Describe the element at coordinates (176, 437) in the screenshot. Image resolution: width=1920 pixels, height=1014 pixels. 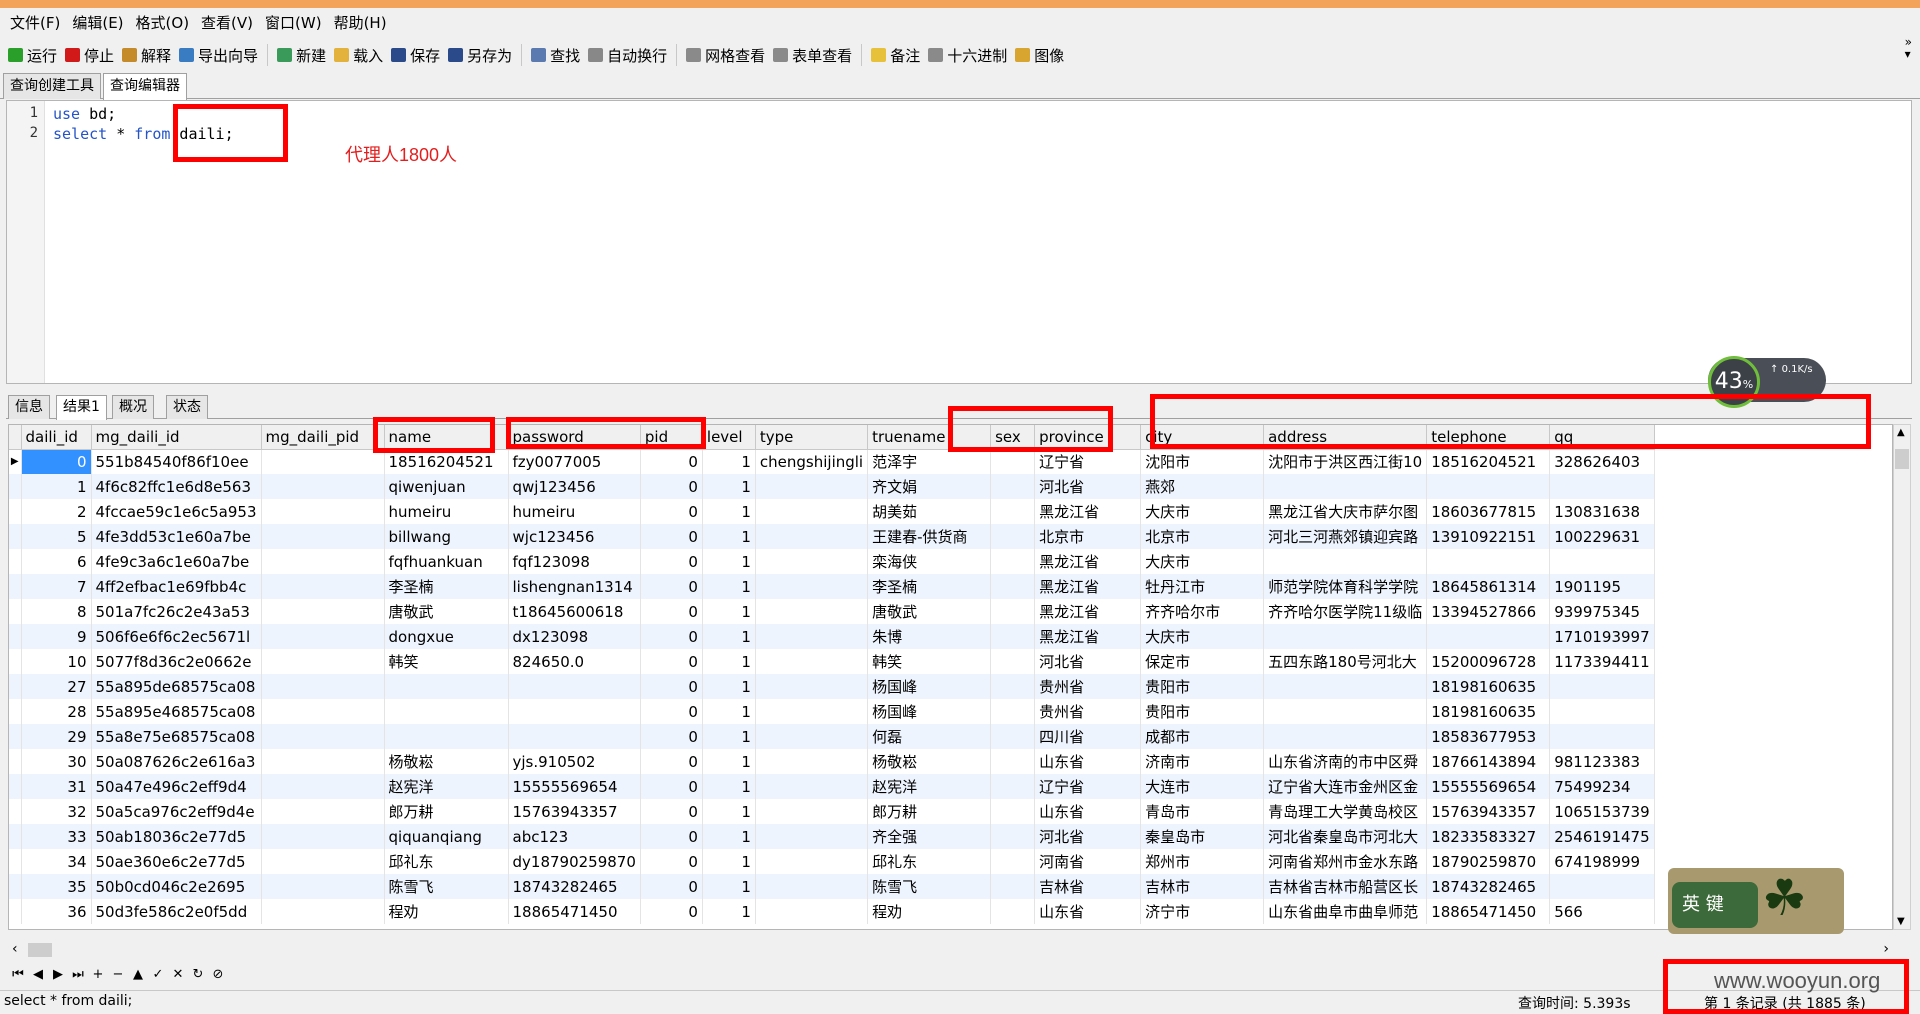
I see `column-header-mg_daili_id: mg_daili_id` at that location.